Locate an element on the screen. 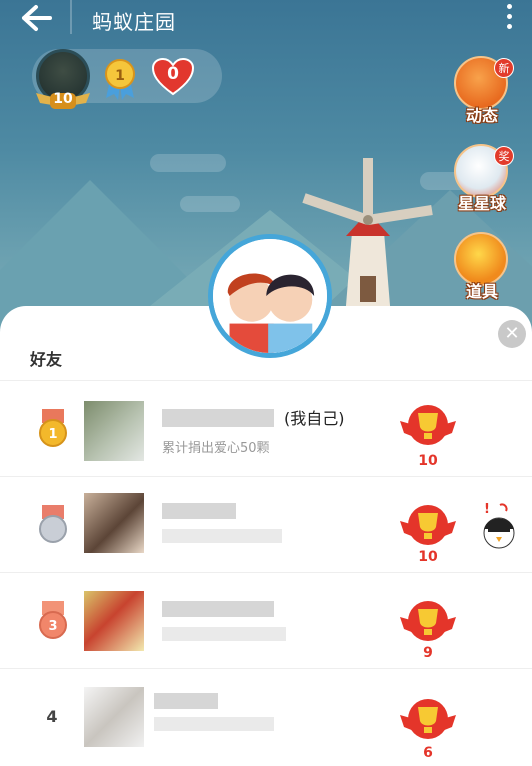  reward-badge: 奖 is located at coordinates (504, 156).